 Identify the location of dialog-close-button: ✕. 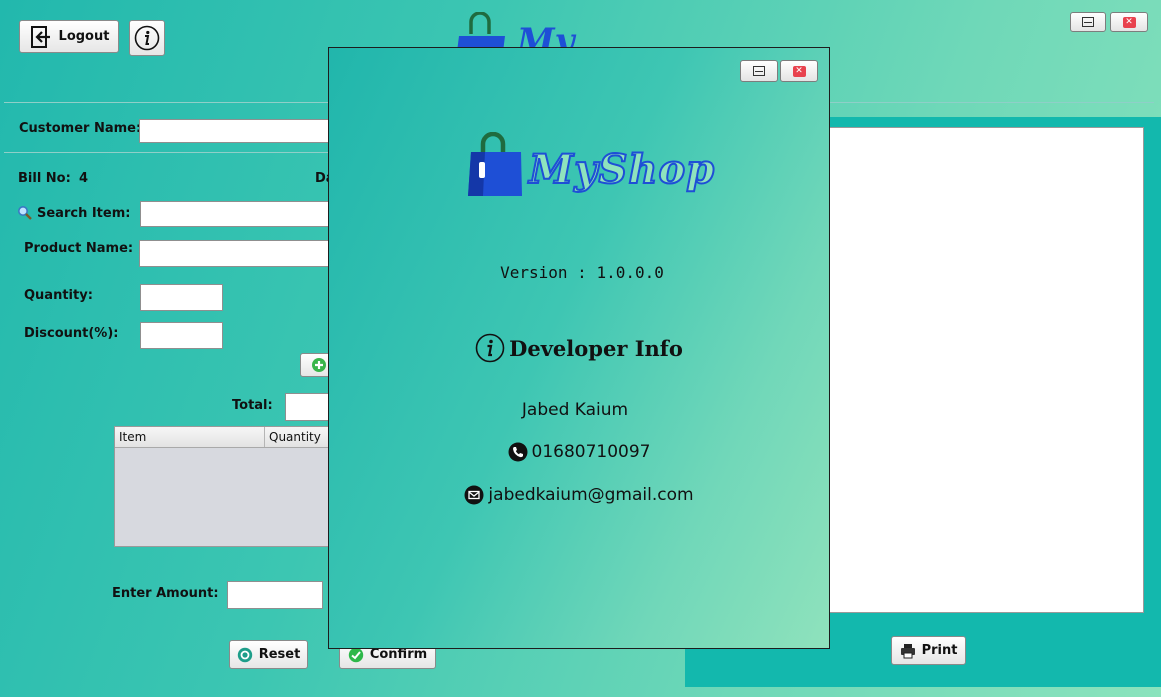
(799, 71).